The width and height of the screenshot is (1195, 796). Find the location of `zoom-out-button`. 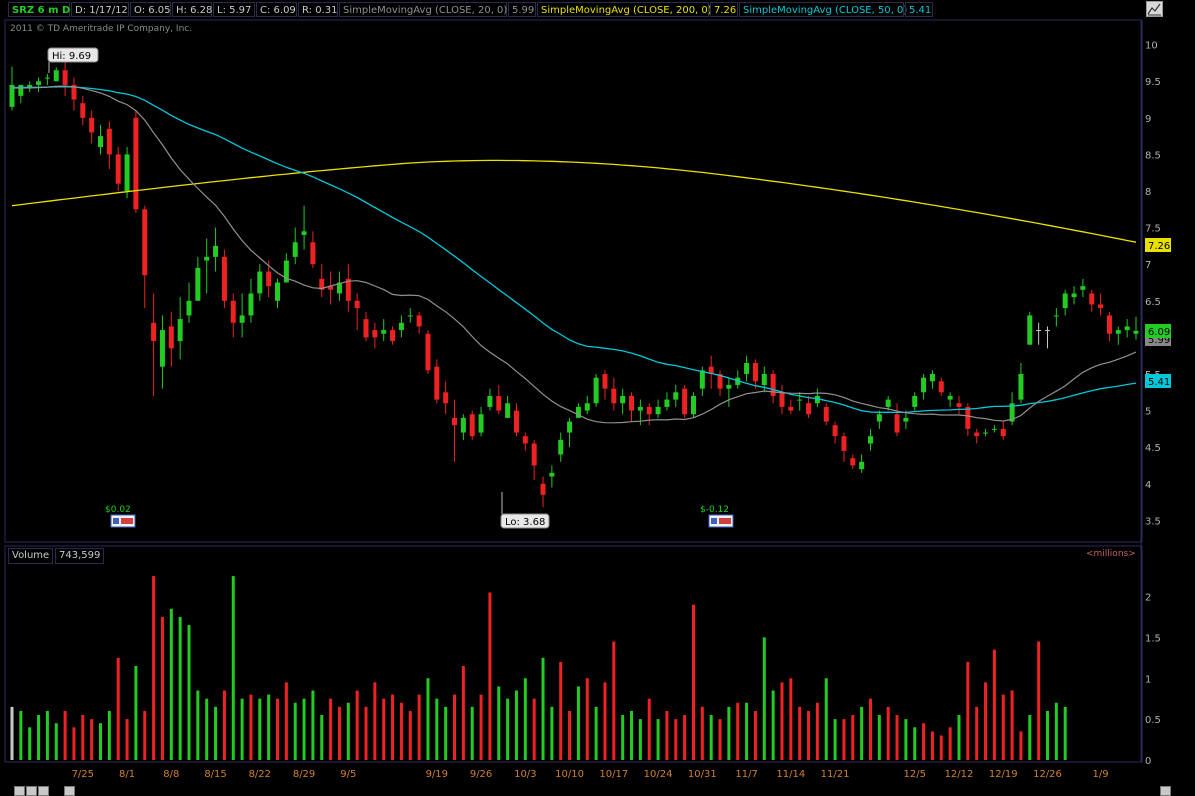

zoom-out-button is located at coordinates (19, 791).